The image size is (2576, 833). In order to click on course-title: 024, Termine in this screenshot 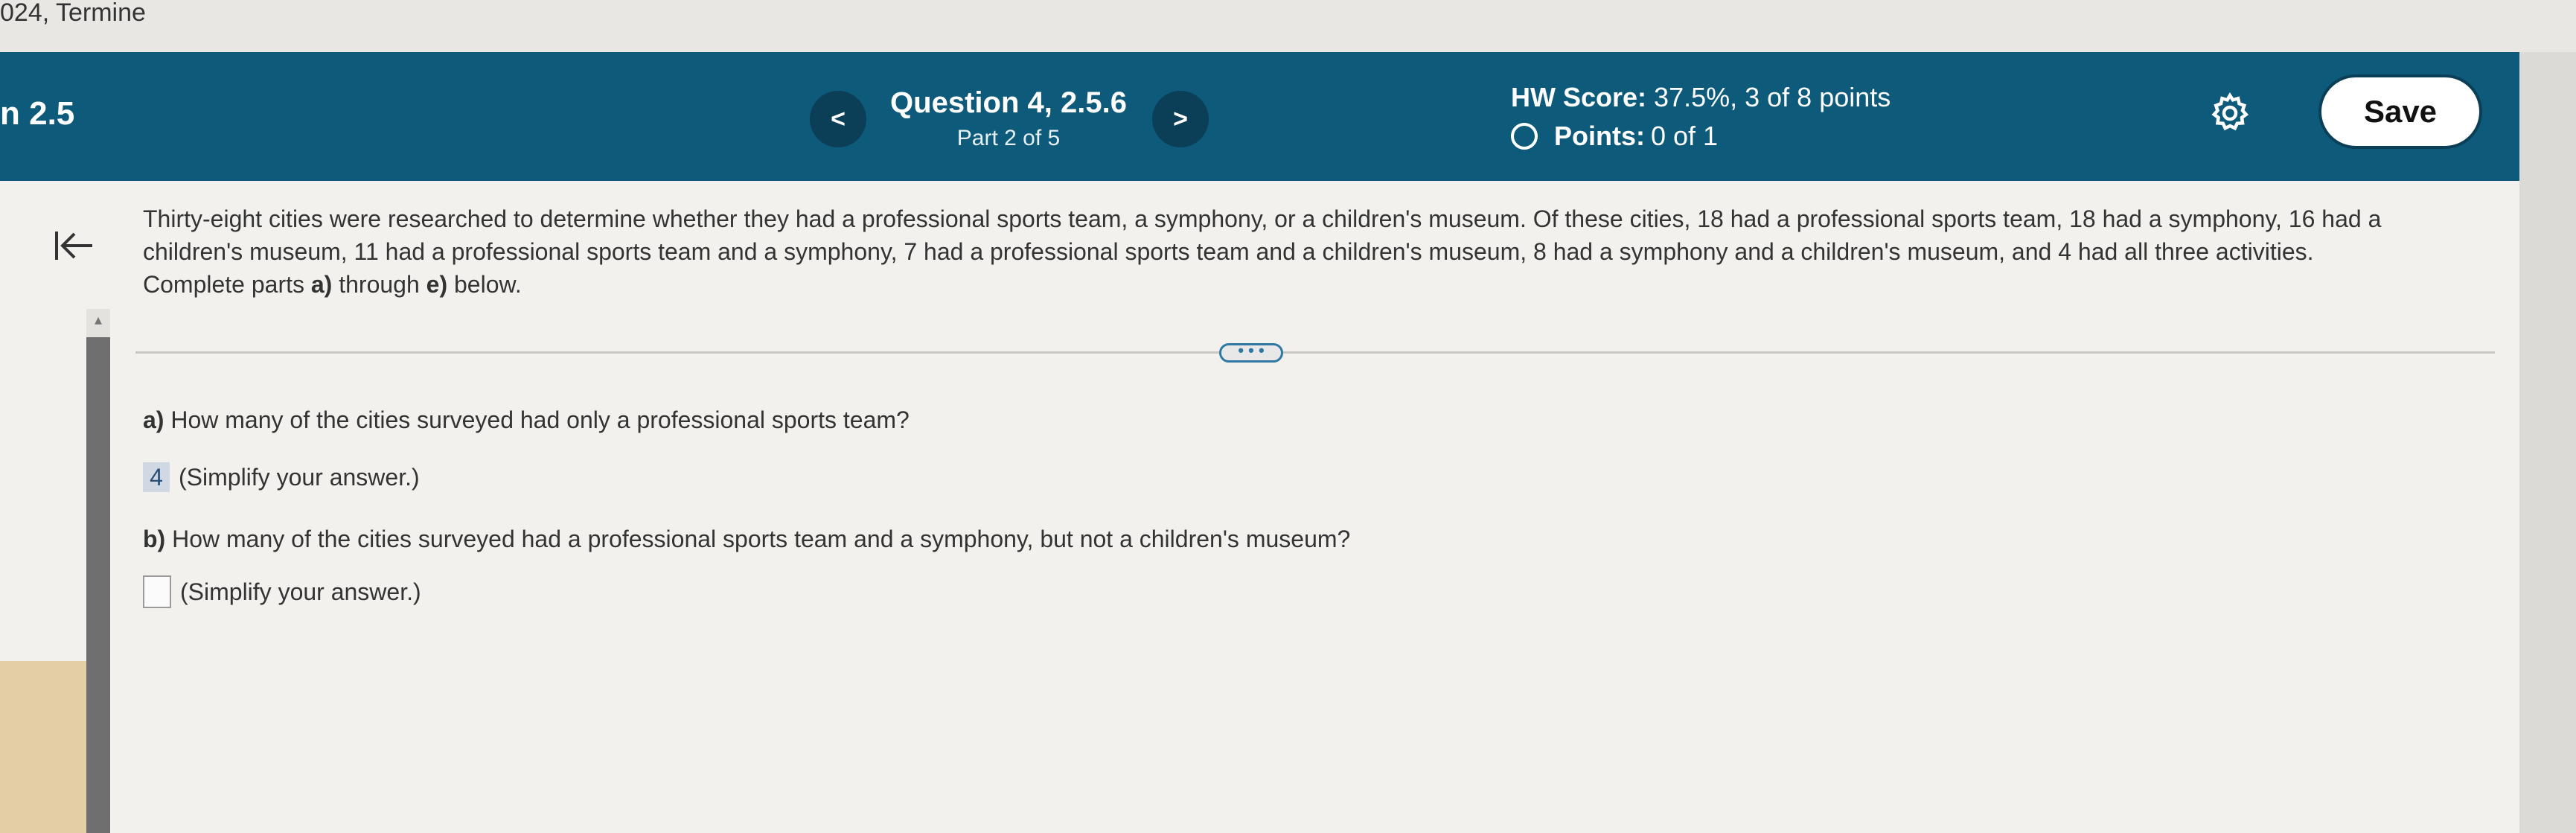, I will do `click(73, 14)`.